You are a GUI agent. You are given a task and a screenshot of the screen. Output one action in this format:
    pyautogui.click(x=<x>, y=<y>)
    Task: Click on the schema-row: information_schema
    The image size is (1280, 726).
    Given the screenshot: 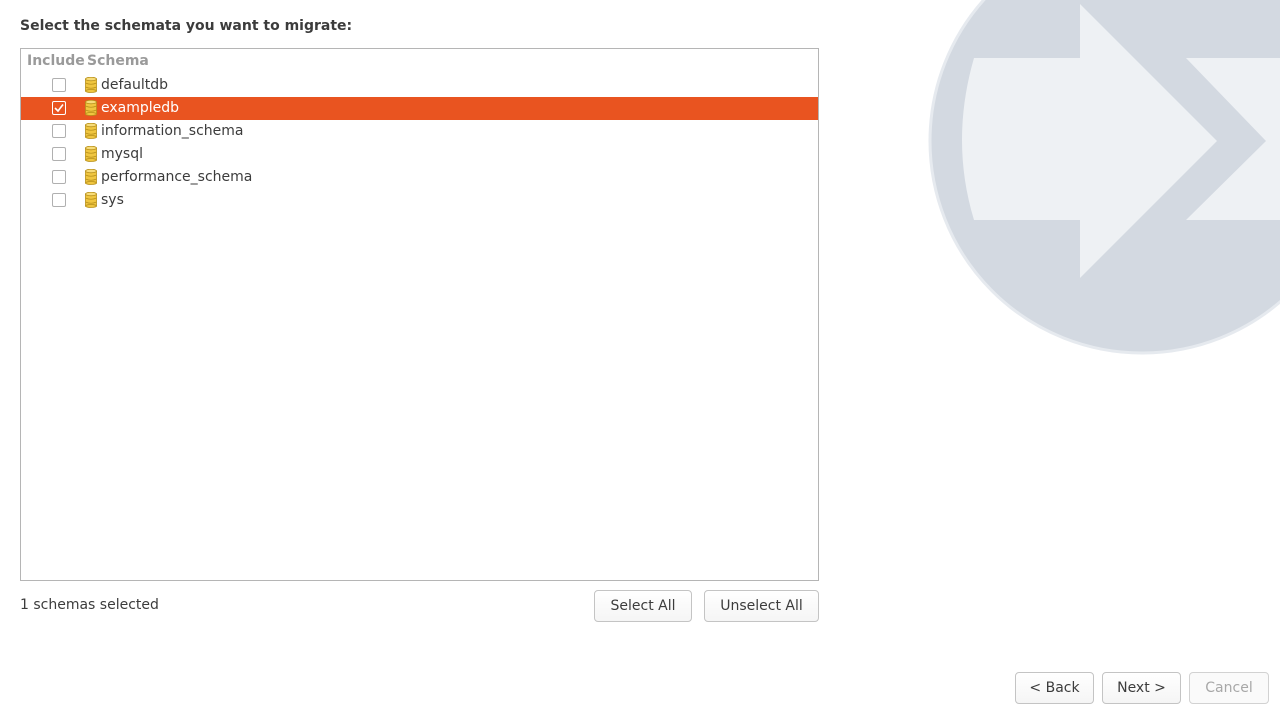 What is the action you would take?
    pyautogui.click(x=419, y=131)
    